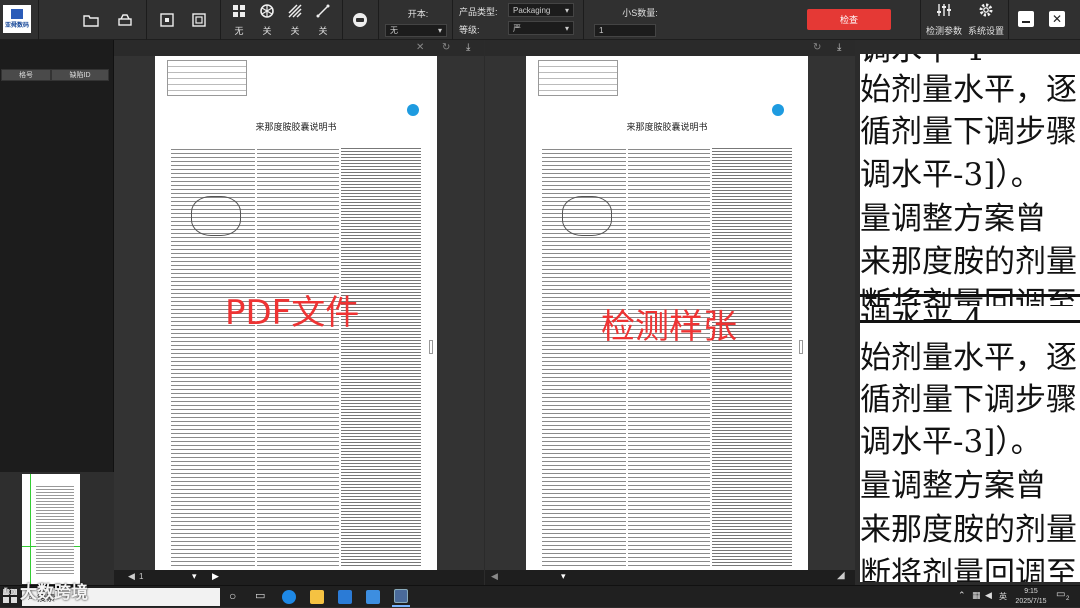  What do you see at coordinates (478, 12) in the screenshot?
I see `product-type-label: 产品类型:` at bounding box center [478, 12].